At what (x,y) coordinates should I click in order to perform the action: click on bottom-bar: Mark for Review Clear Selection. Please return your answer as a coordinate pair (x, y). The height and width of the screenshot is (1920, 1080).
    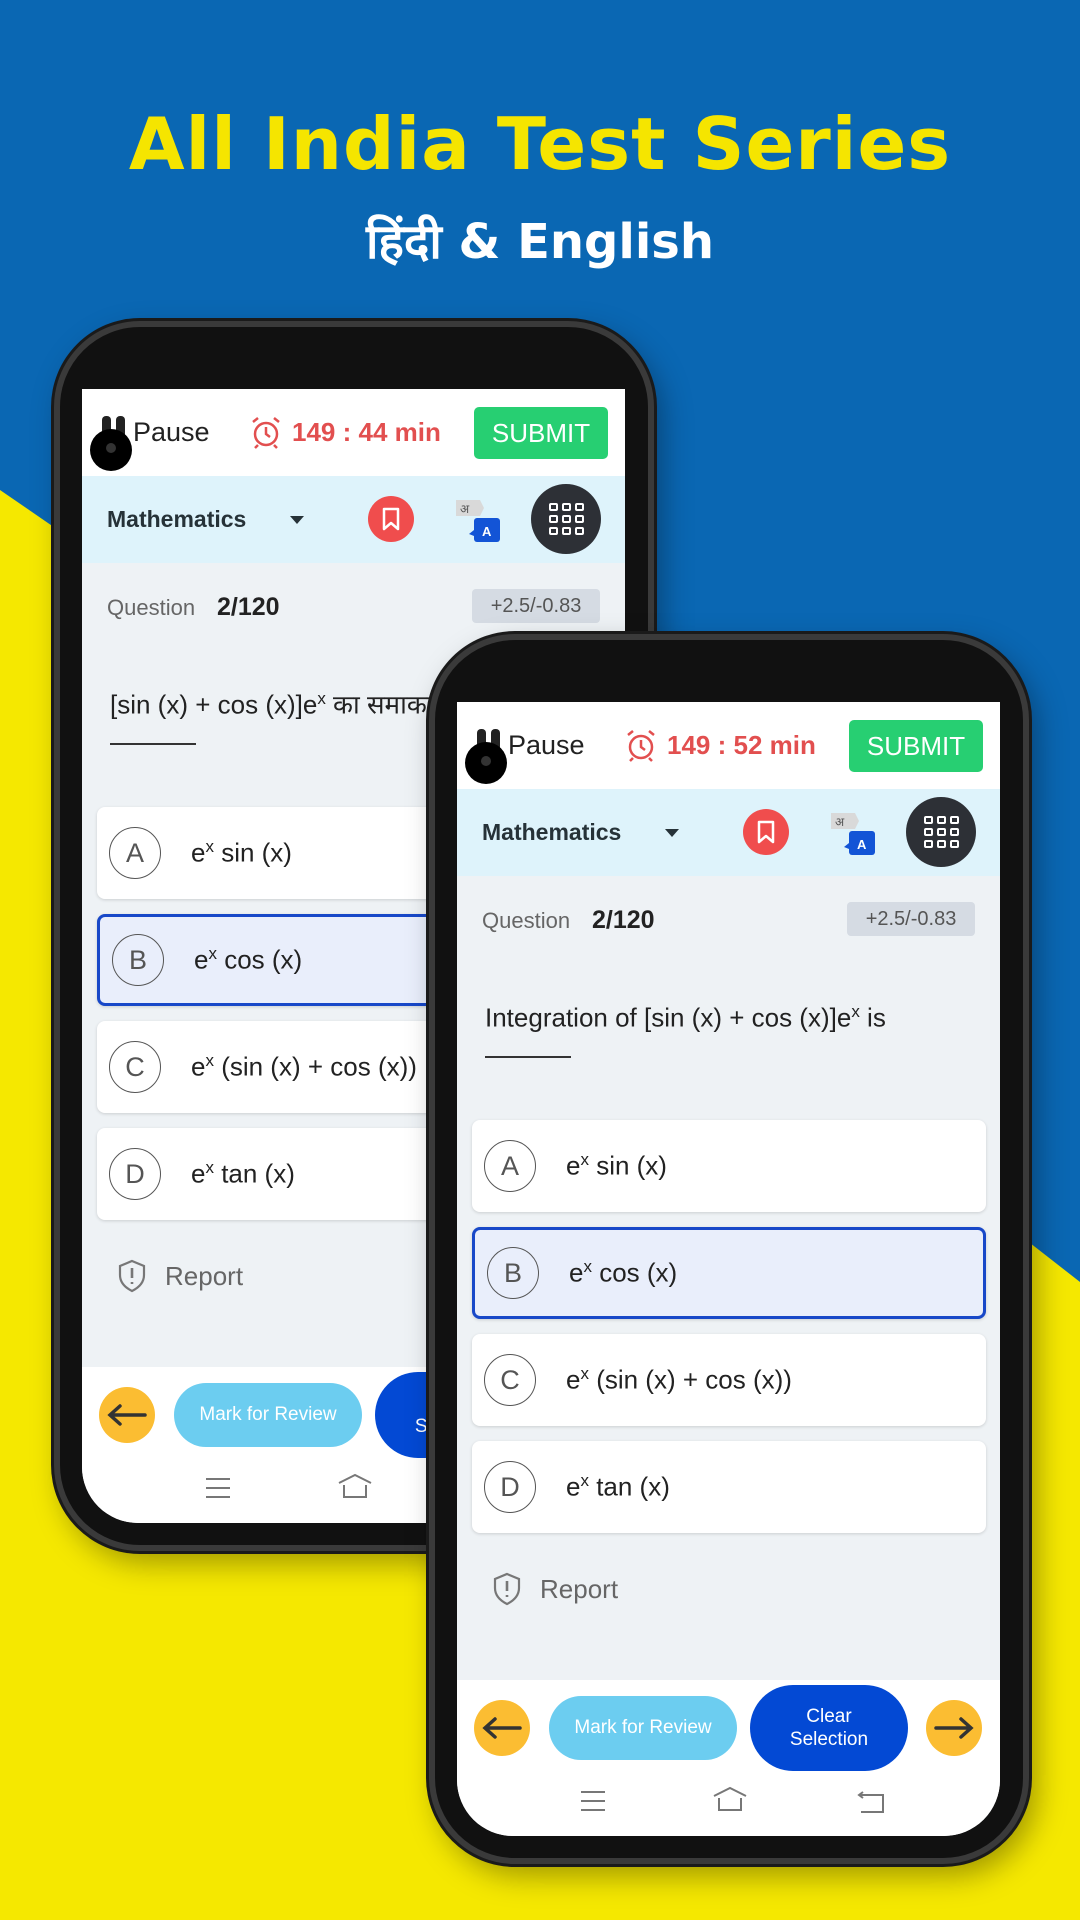
    Looking at the image, I should click on (728, 1758).